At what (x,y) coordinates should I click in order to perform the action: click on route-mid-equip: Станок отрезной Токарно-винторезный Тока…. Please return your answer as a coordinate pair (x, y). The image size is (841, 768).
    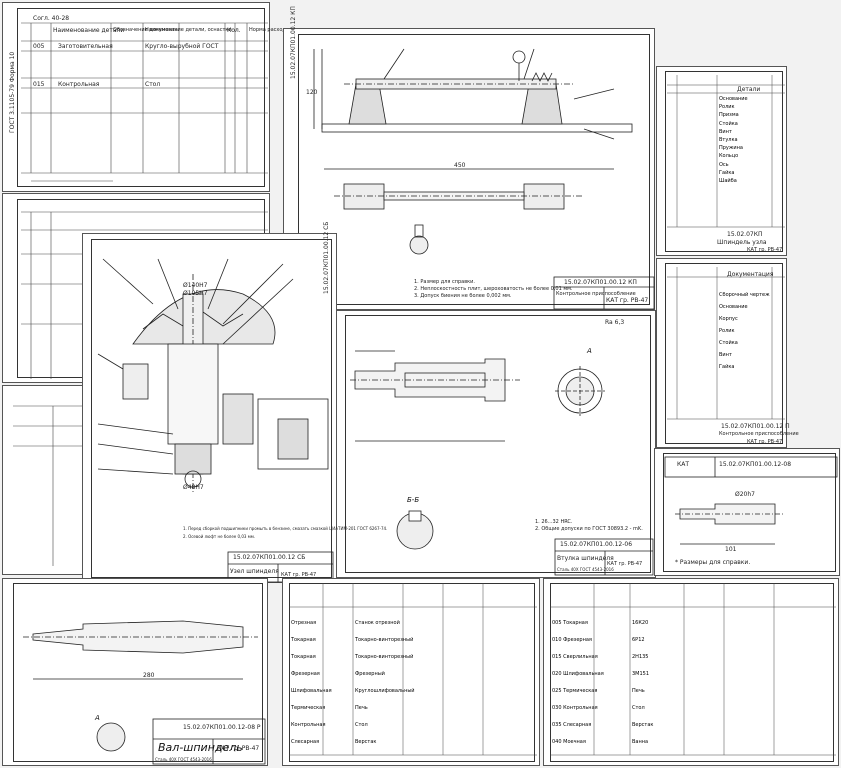
    Looking at the image, I should click on (385, 683).